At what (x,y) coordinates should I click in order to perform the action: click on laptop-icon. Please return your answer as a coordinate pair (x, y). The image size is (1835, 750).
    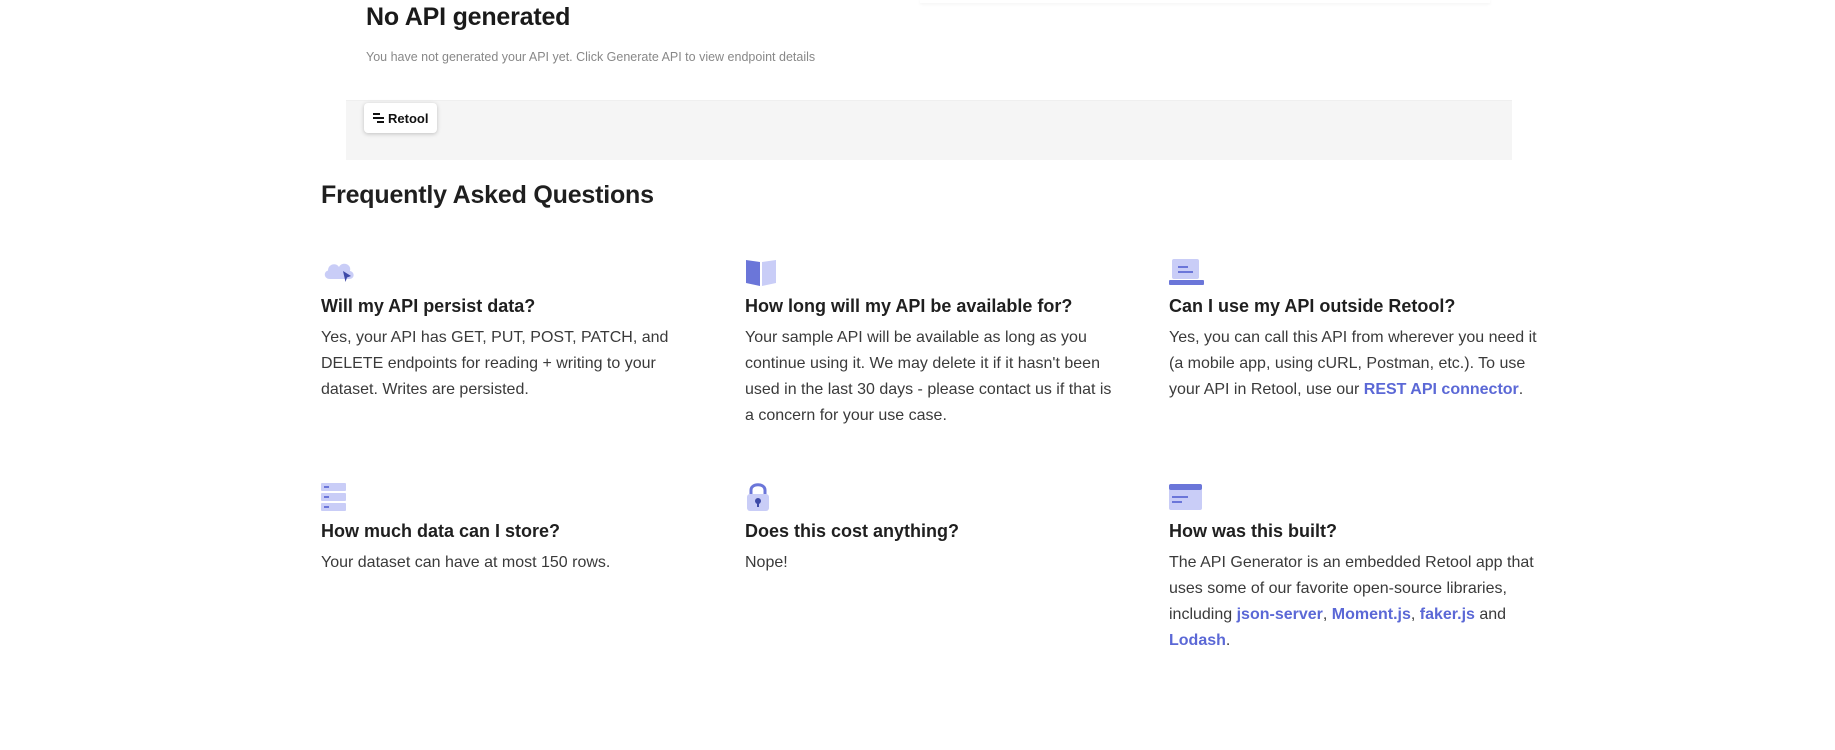
    Looking at the image, I should click on (1186, 272).